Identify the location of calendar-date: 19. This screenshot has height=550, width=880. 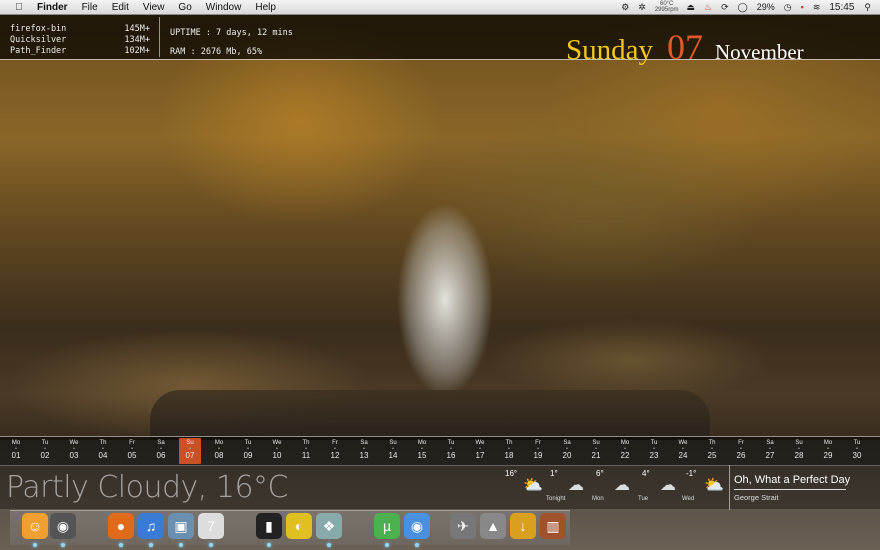
(538, 455).